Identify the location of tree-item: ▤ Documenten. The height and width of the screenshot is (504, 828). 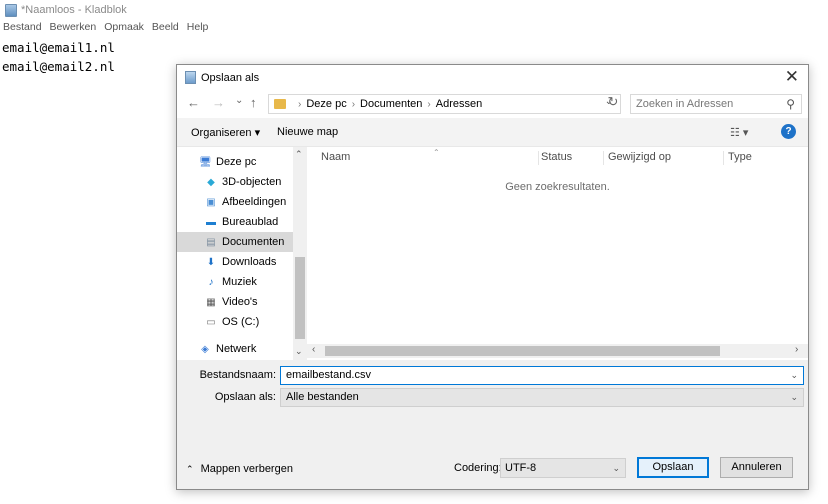
(235, 242).